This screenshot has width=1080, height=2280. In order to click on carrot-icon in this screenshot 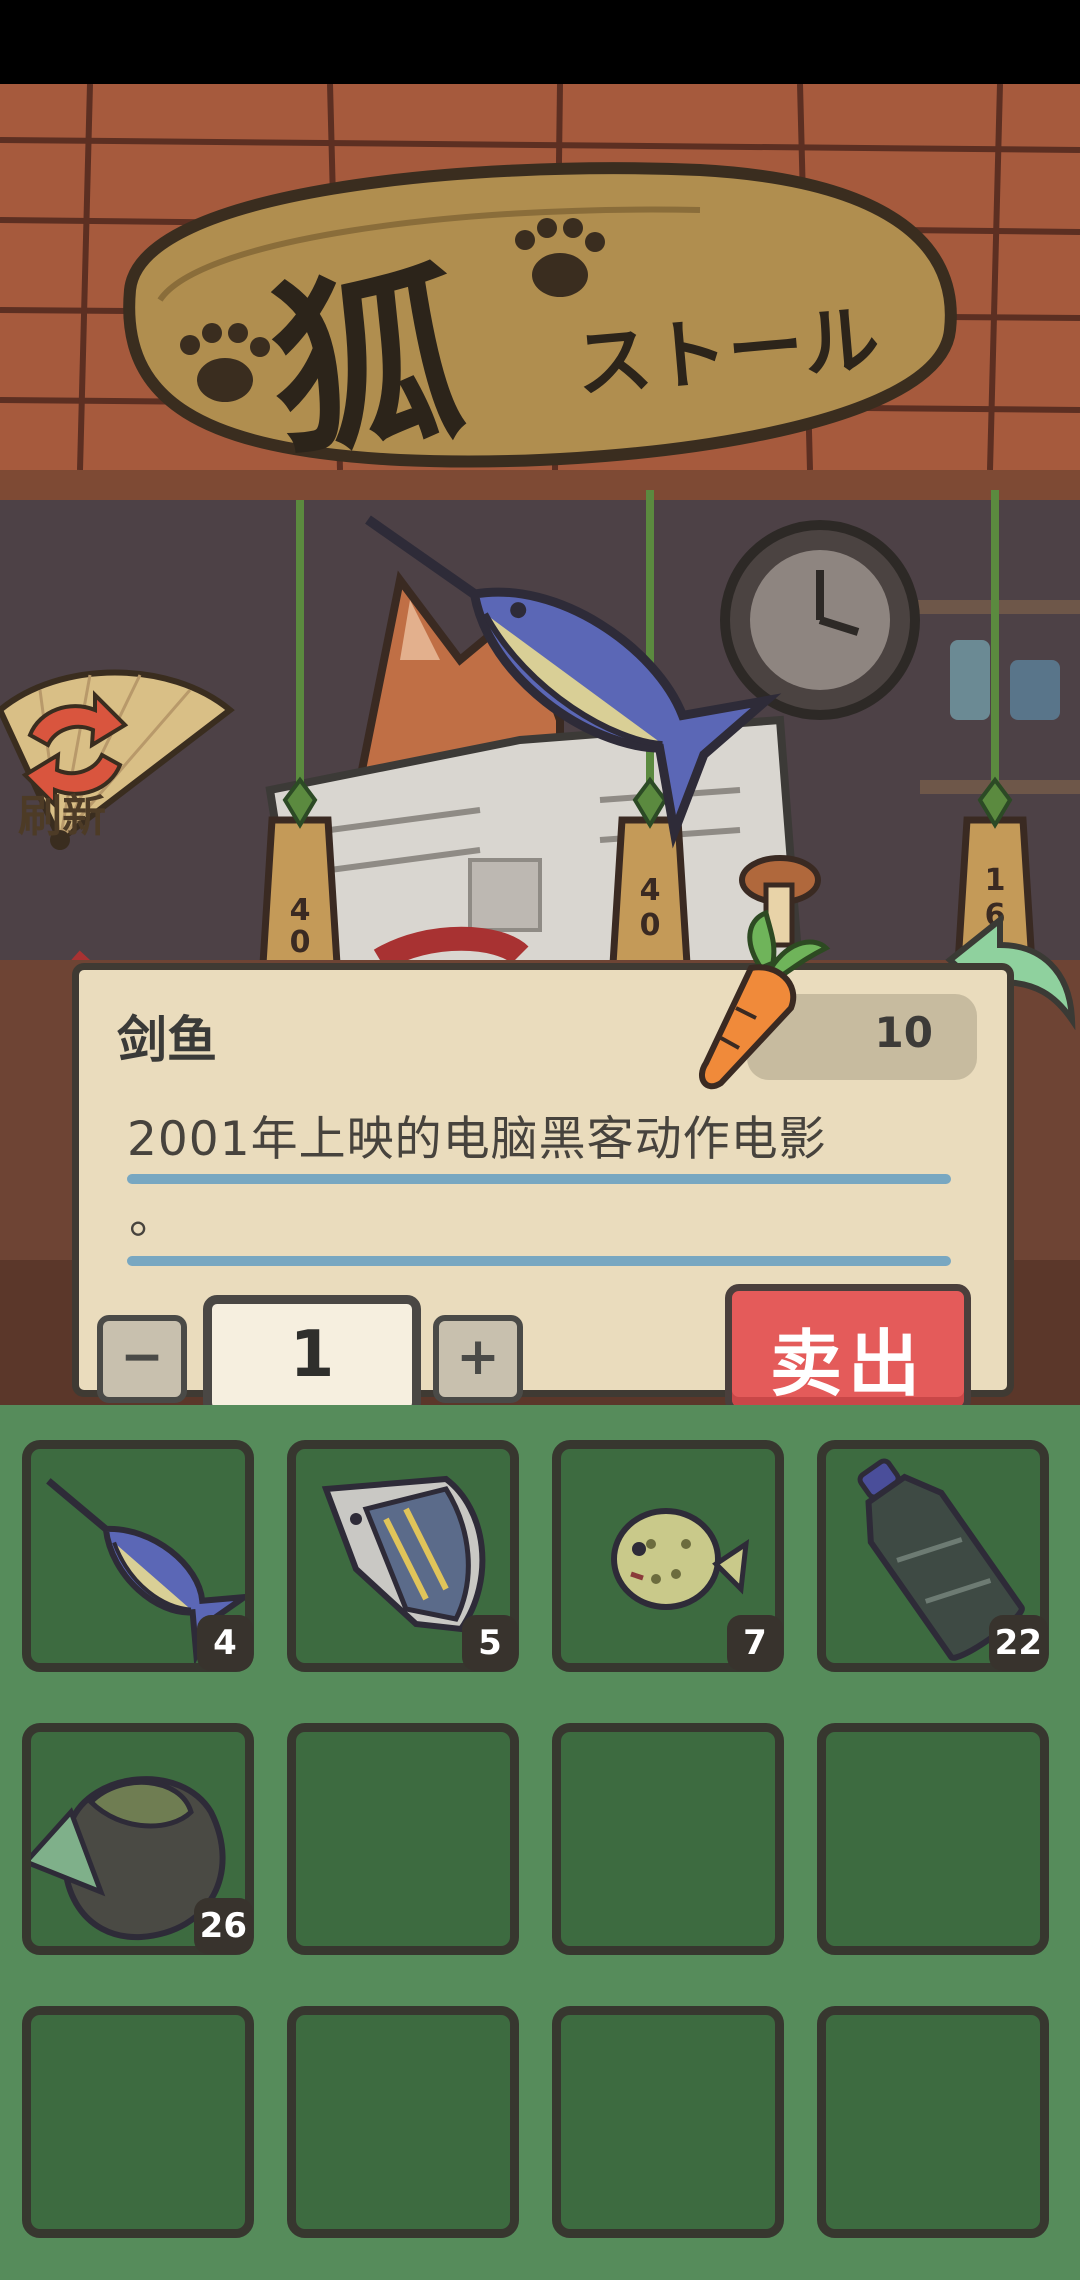, I will do `click(765, 999)`.